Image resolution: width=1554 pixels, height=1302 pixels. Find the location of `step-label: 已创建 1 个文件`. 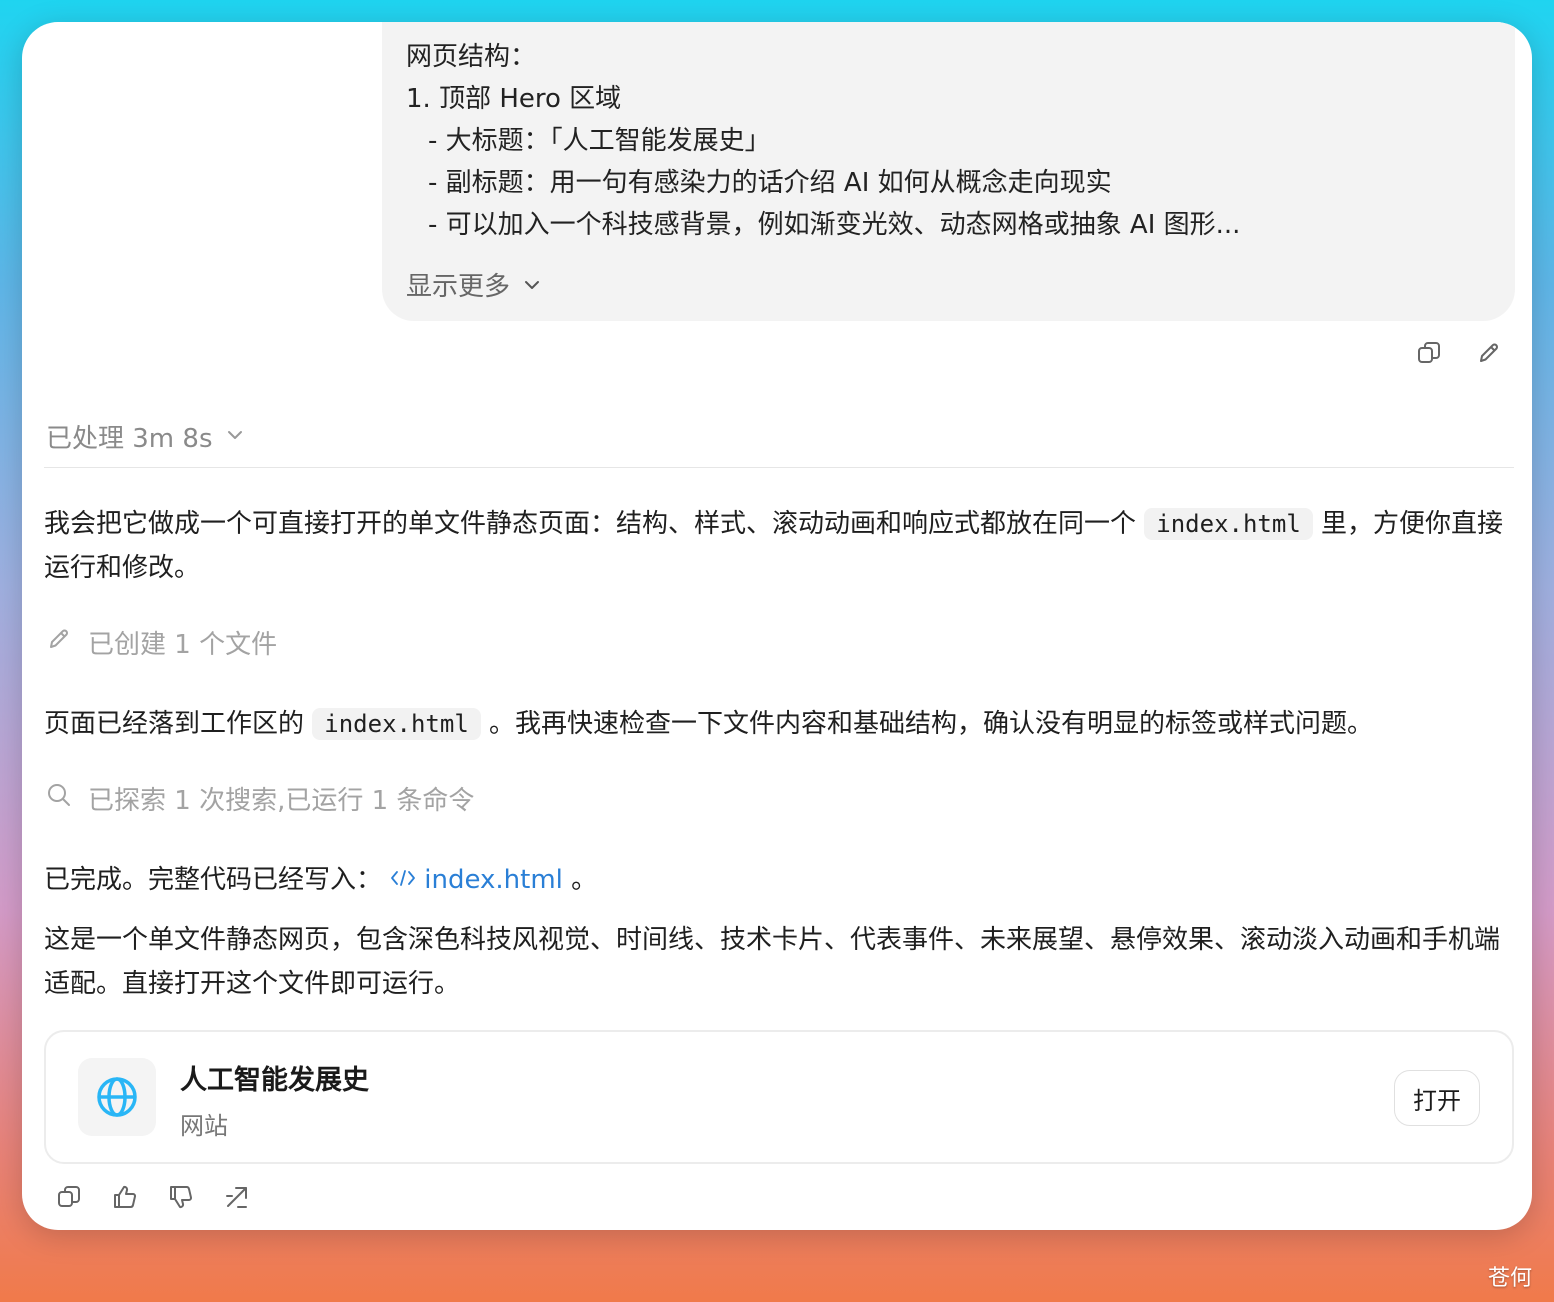

step-label: 已创建 1 个文件 is located at coordinates (183, 645).